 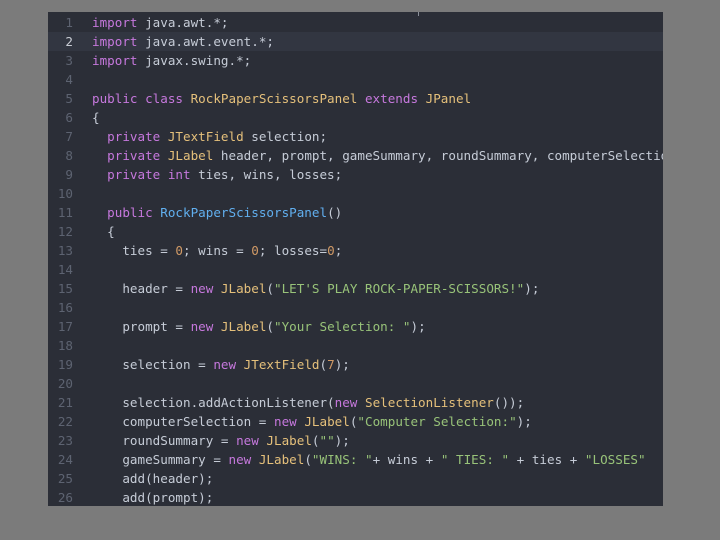 I want to click on code-line: 1 import java.awt.*;, so click(x=355, y=22).